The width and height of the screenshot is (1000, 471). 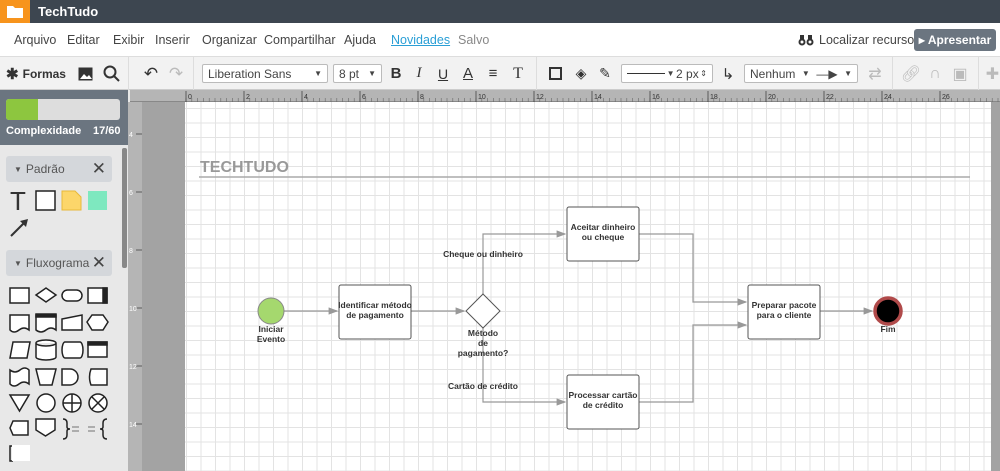 What do you see at coordinates (375, 315) in the screenshot?
I see `svg-text: de pagamento` at bounding box center [375, 315].